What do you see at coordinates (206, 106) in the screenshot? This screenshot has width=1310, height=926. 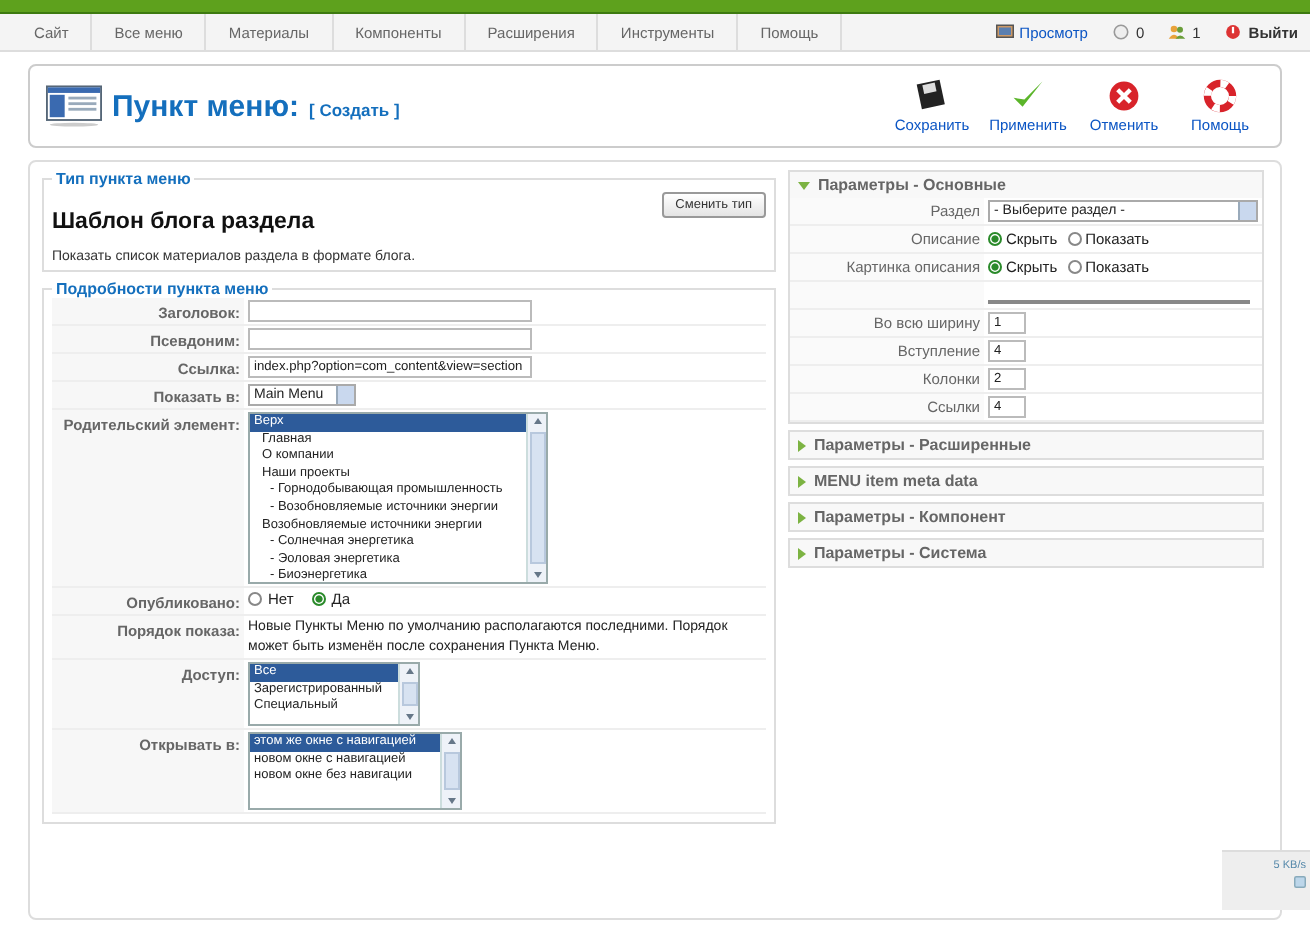 I see `page-title: Пункт меню:` at bounding box center [206, 106].